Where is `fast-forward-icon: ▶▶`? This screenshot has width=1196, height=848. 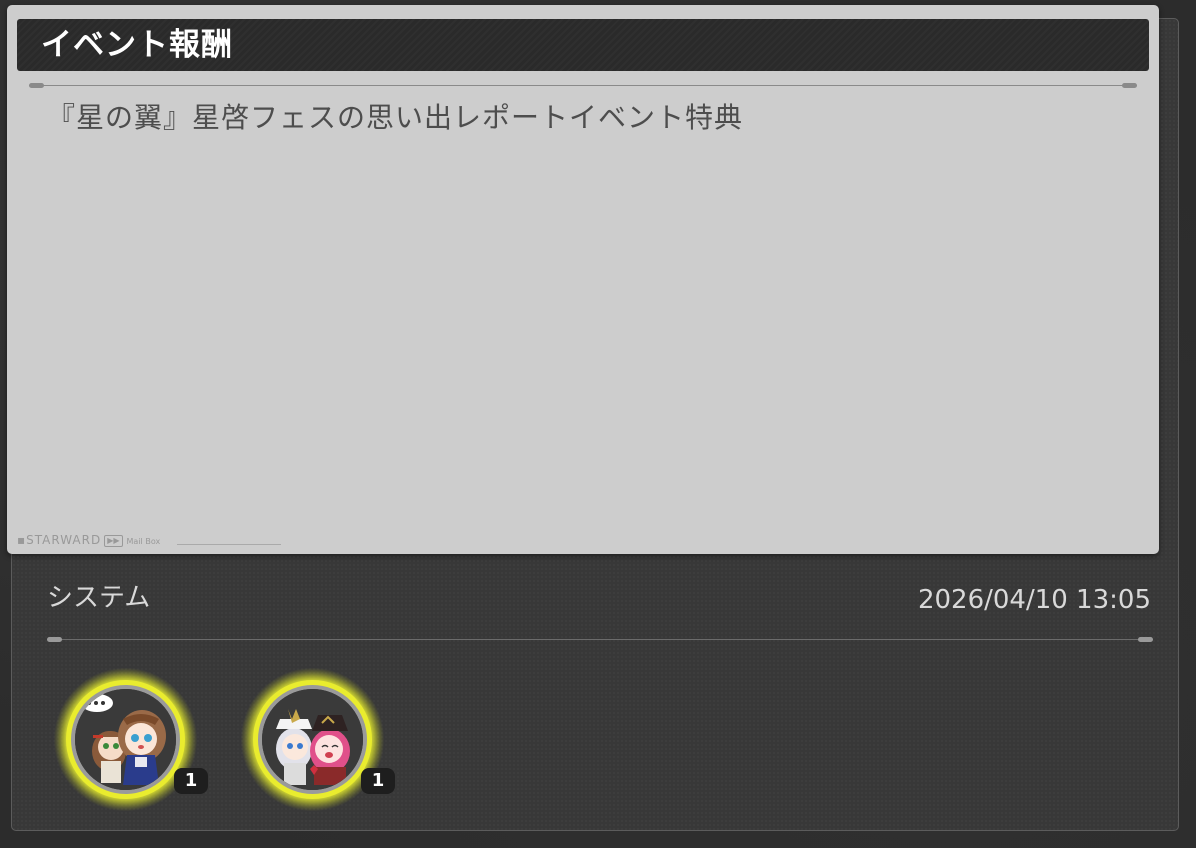
fast-forward-icon: ▶▶ is located at coordinates (113, 541).